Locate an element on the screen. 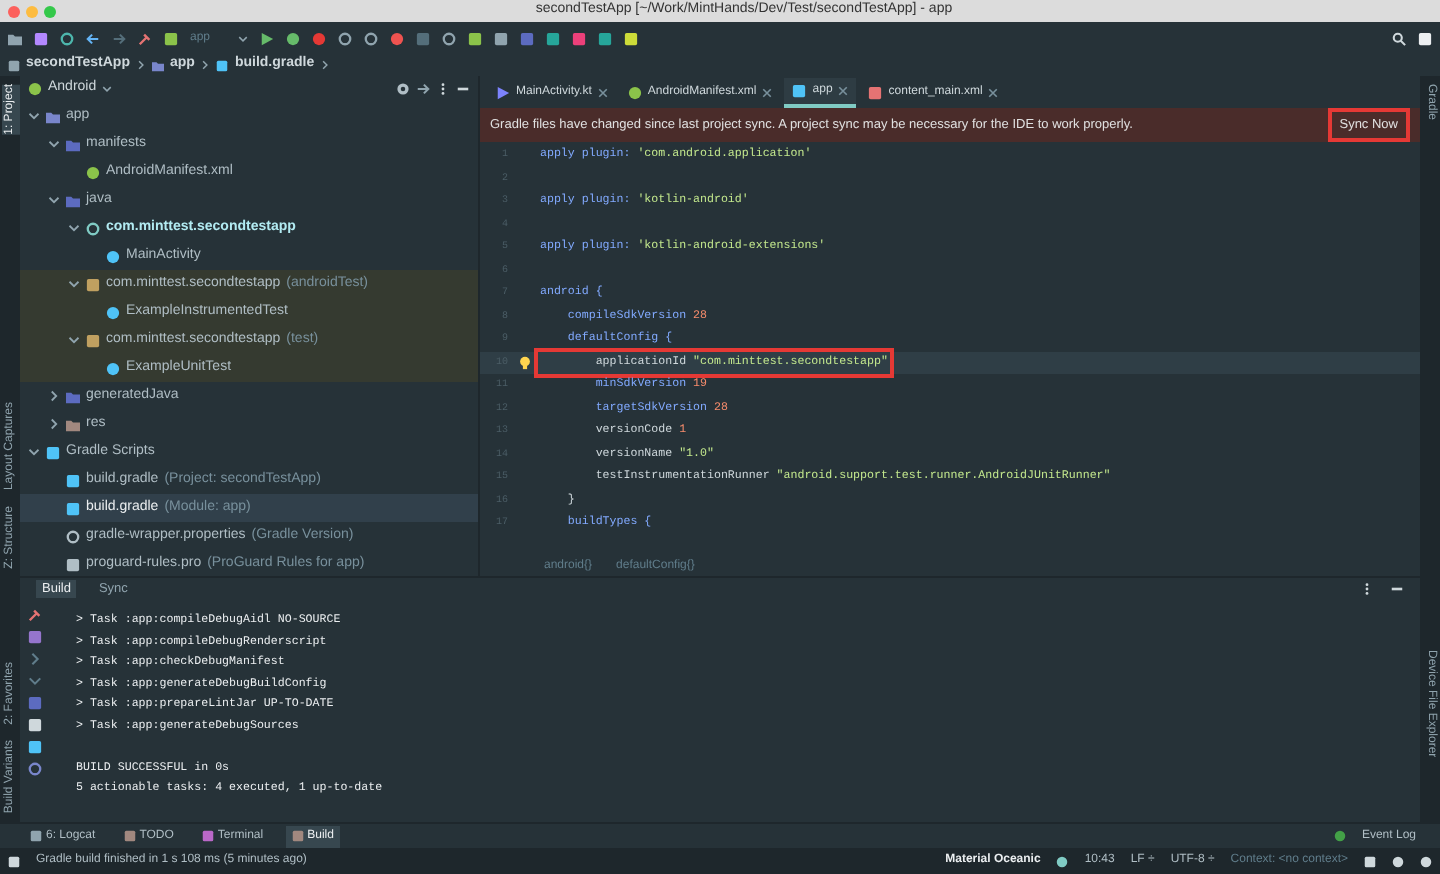 This screenshot has height=874, width=1440. kotlin-icon is located at coordinates (503, 93).